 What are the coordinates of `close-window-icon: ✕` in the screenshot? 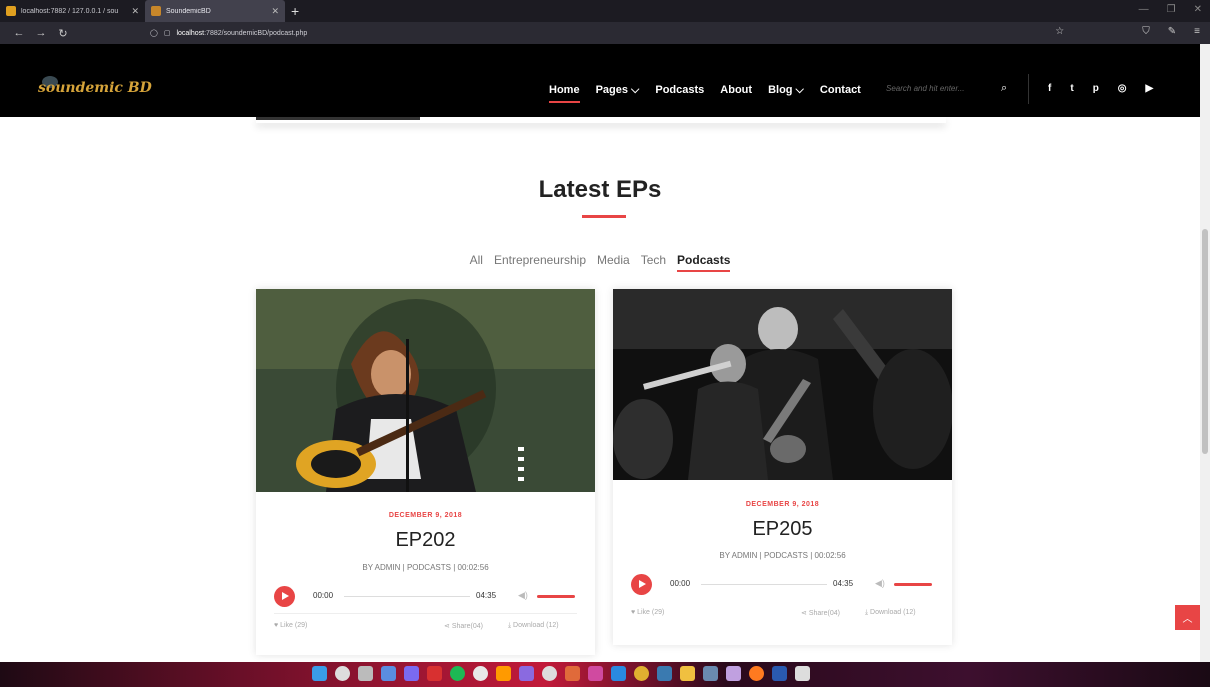 It's located at (1198, 9).